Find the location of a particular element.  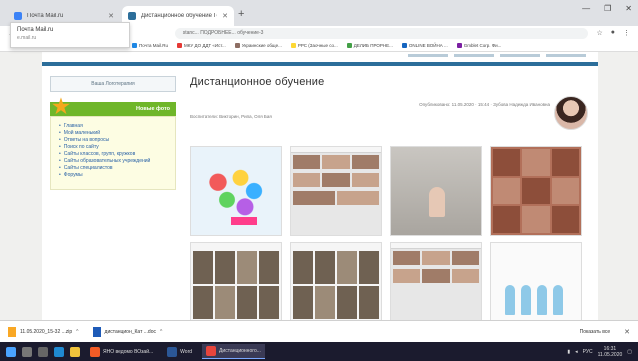

search-icon is located at coordinates (27, 351).